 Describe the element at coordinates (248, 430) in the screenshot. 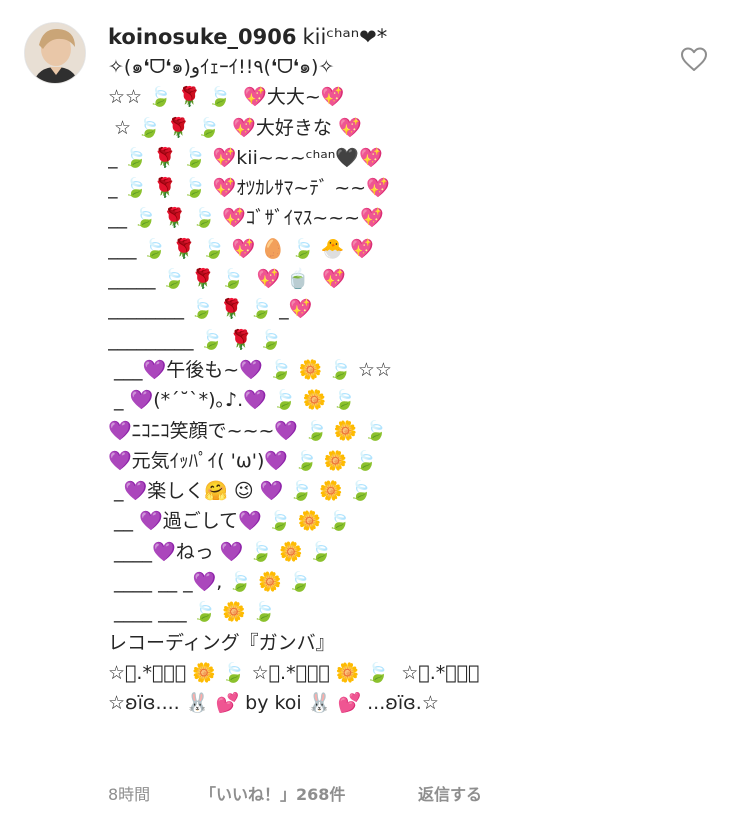

I see `comment-line: 💜ﾆｺﾆｺ笑顔で~~~💜 🍃 🌼 🍃` at that location.